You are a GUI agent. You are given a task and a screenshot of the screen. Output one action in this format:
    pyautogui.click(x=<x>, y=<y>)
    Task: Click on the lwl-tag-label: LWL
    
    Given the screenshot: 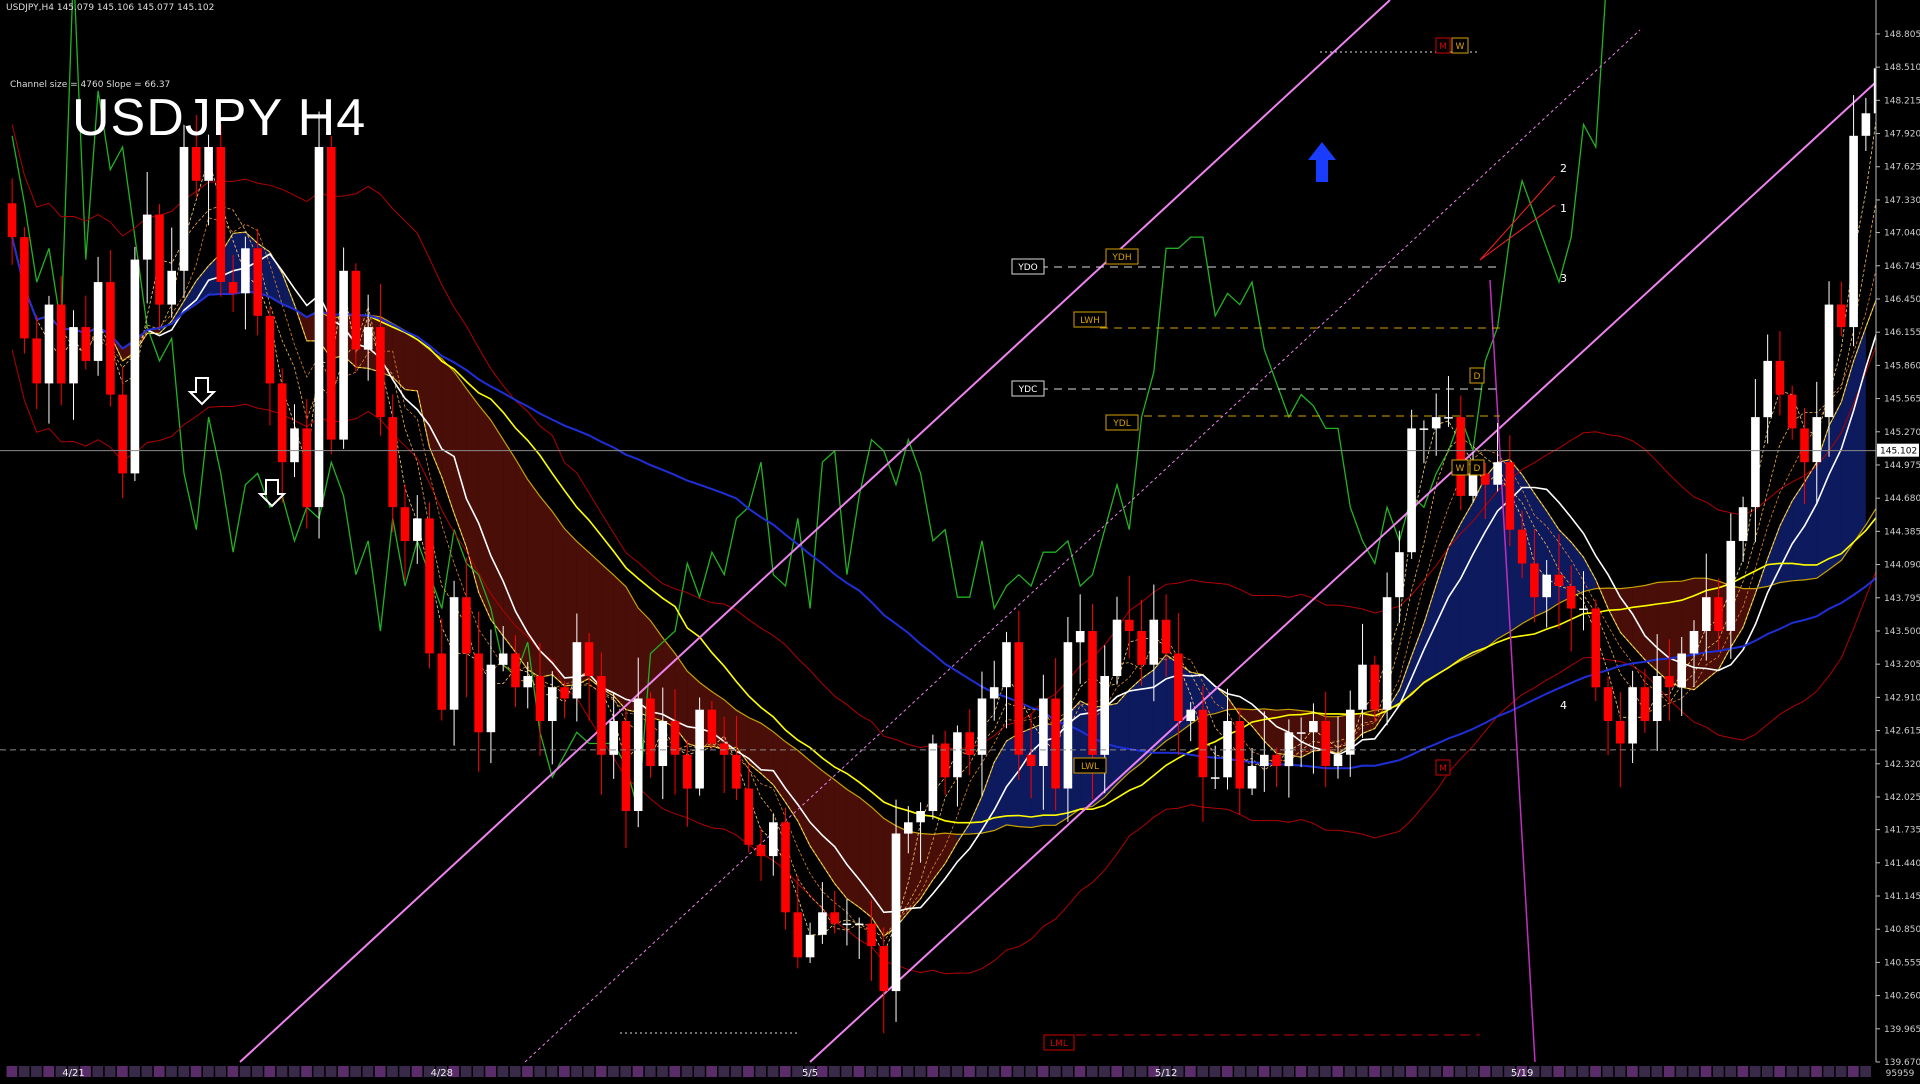 What is the action you would take?
    pyautogui.click(x=1090, y=767)
    